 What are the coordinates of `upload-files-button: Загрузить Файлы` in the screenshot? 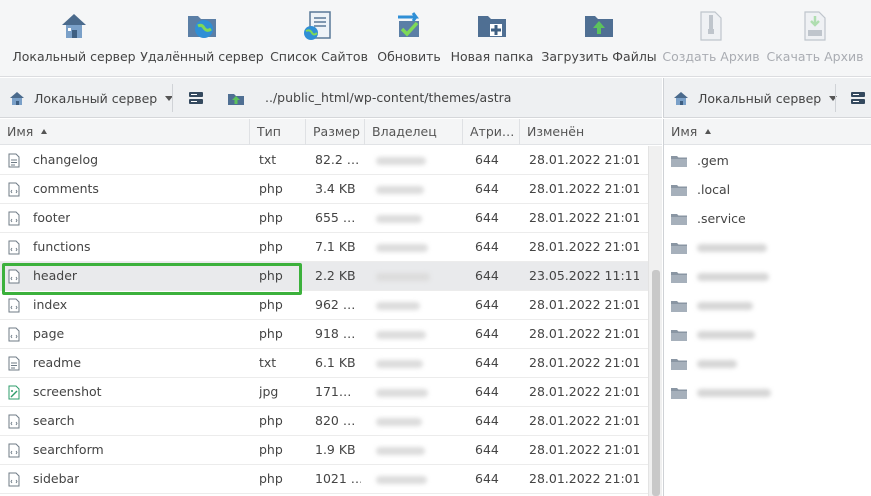 It's located at (599, 38).